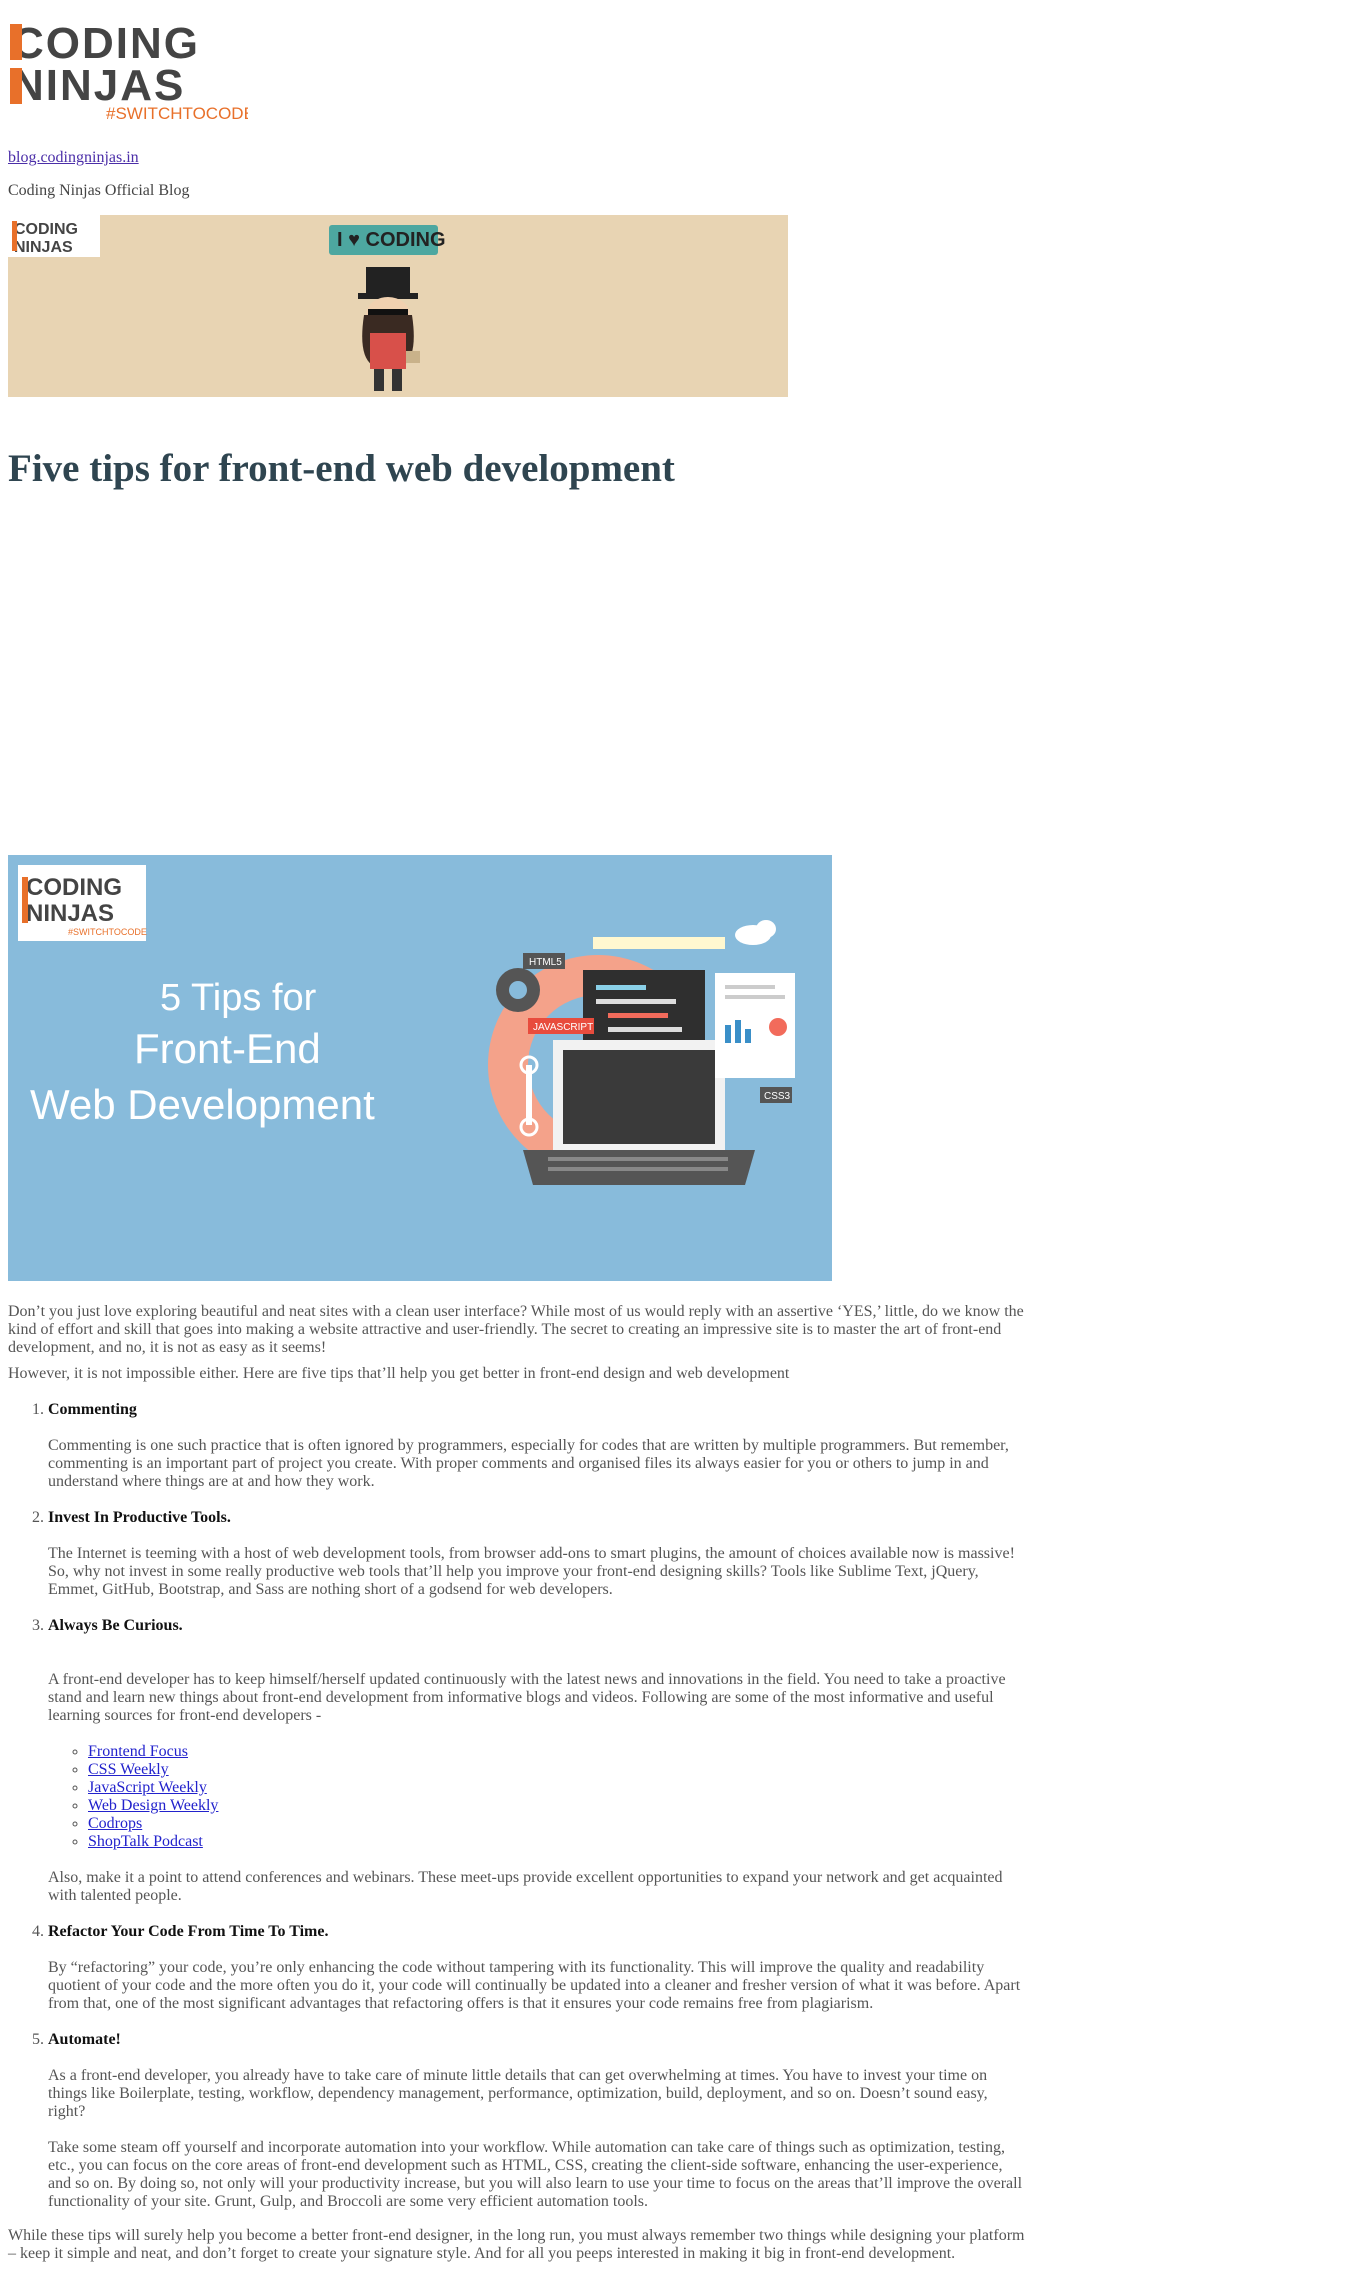  I want to click on document-icon, so click(755, 1025).